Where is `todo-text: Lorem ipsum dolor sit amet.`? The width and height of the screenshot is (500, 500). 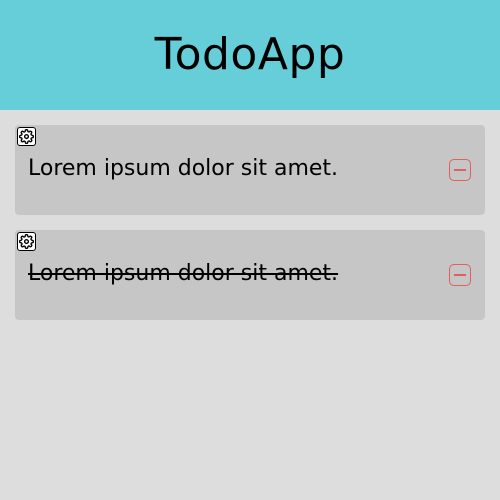 todo-text: Lorem ipsum dolor sit amet. is located at coordinates (183, 169).